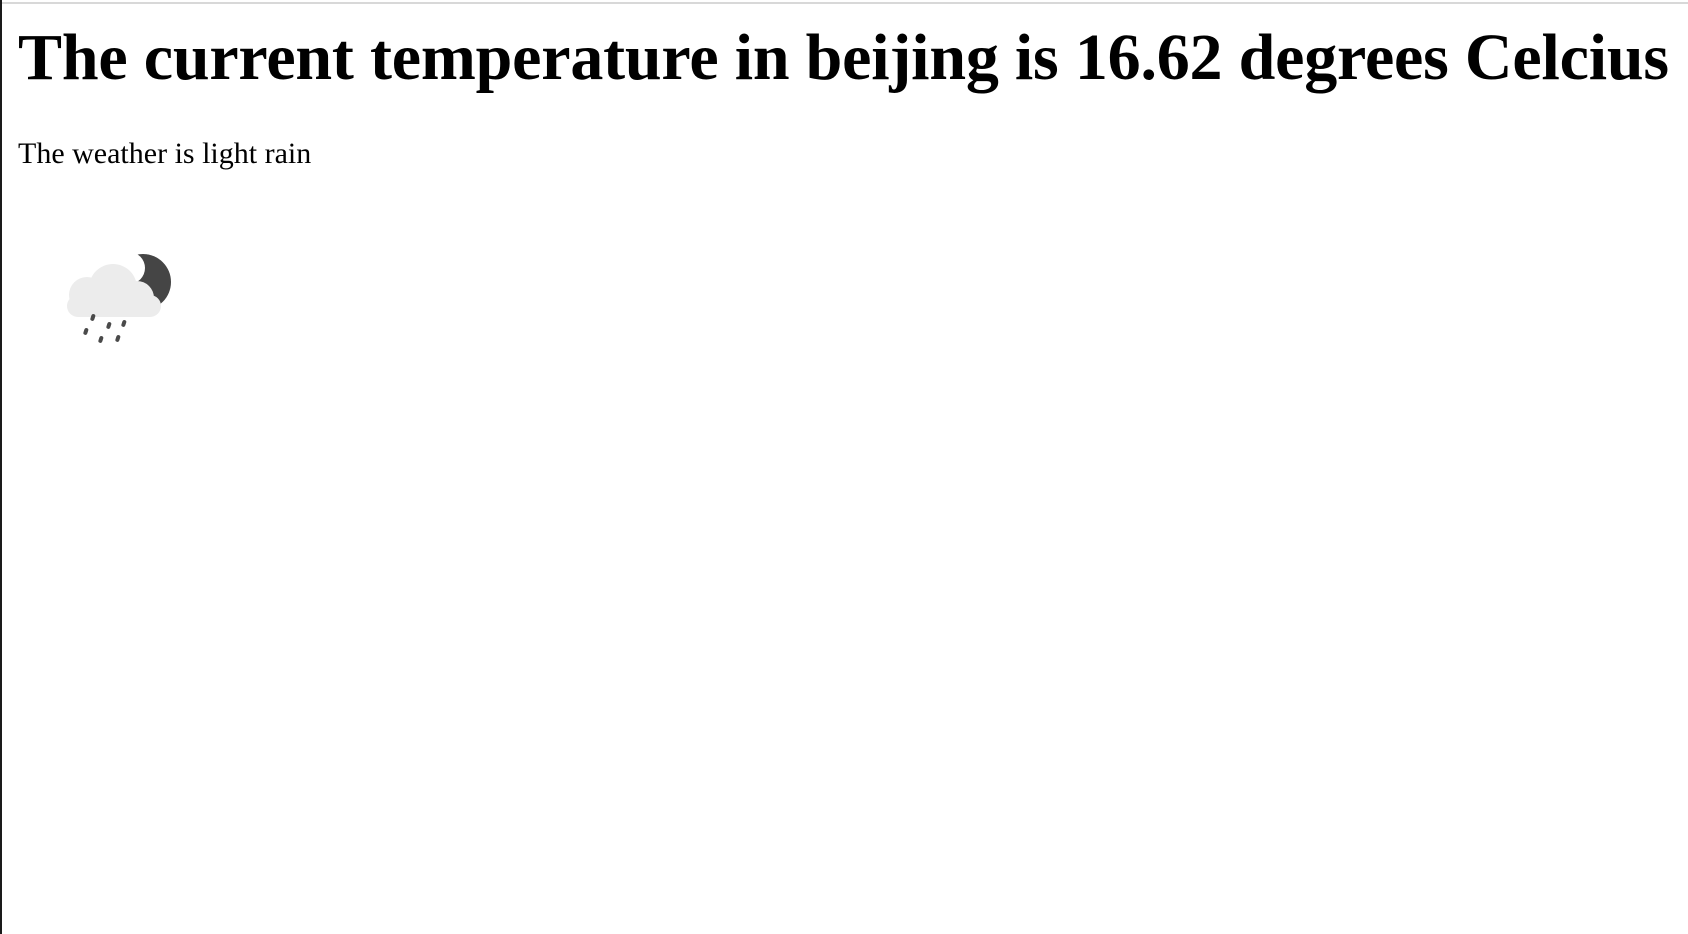 The image size is (1688, 934). What do you see at coordinates (1, 467) in the screenshot?
I see `page-left-border` at bounding box center [1, 467].